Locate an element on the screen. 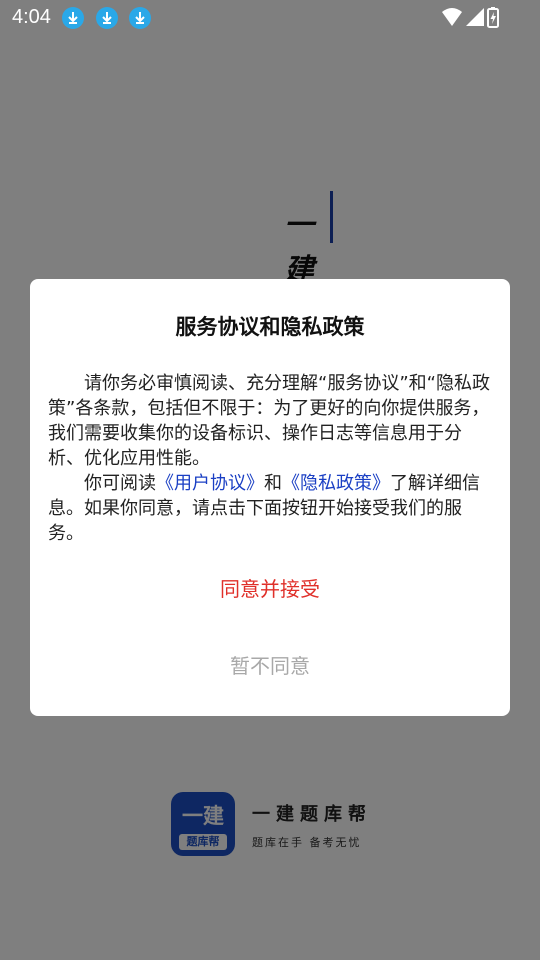 The width and height of the screenshot is (540, 960). cell-signal-icon is located at coordinates (475, 17).